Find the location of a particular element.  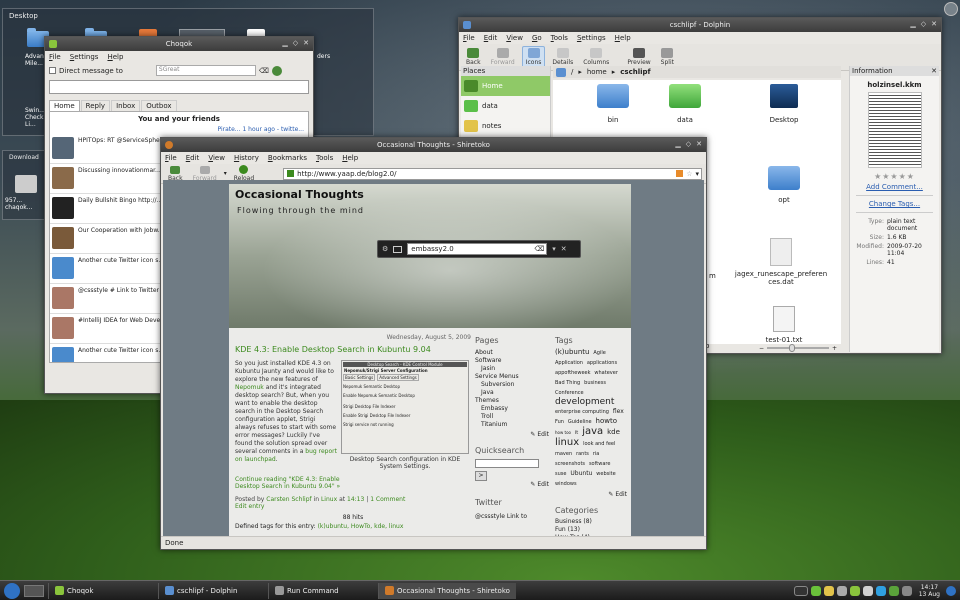

tag-link: linux is located at coordinates (567, 442).